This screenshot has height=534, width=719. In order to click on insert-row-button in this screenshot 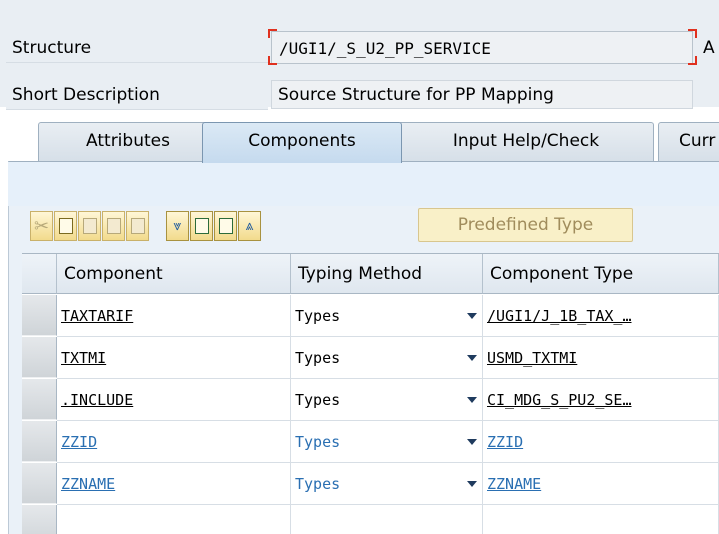, I will do `click(113, 226)`.